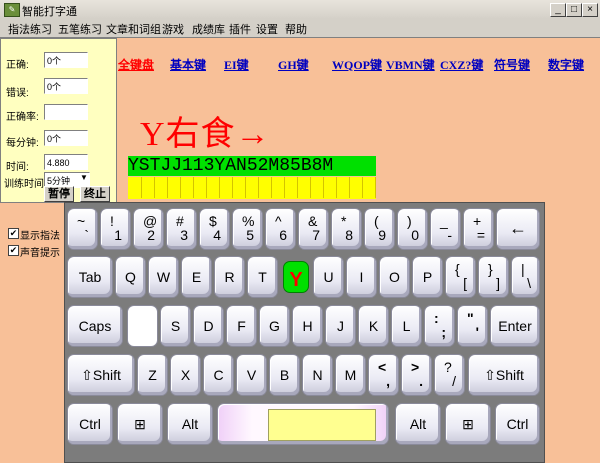 This screenshot has width=600, height=463. Describe the element at coordinates (251, 375) in the screenshot. I see `key-v: V` at that location.